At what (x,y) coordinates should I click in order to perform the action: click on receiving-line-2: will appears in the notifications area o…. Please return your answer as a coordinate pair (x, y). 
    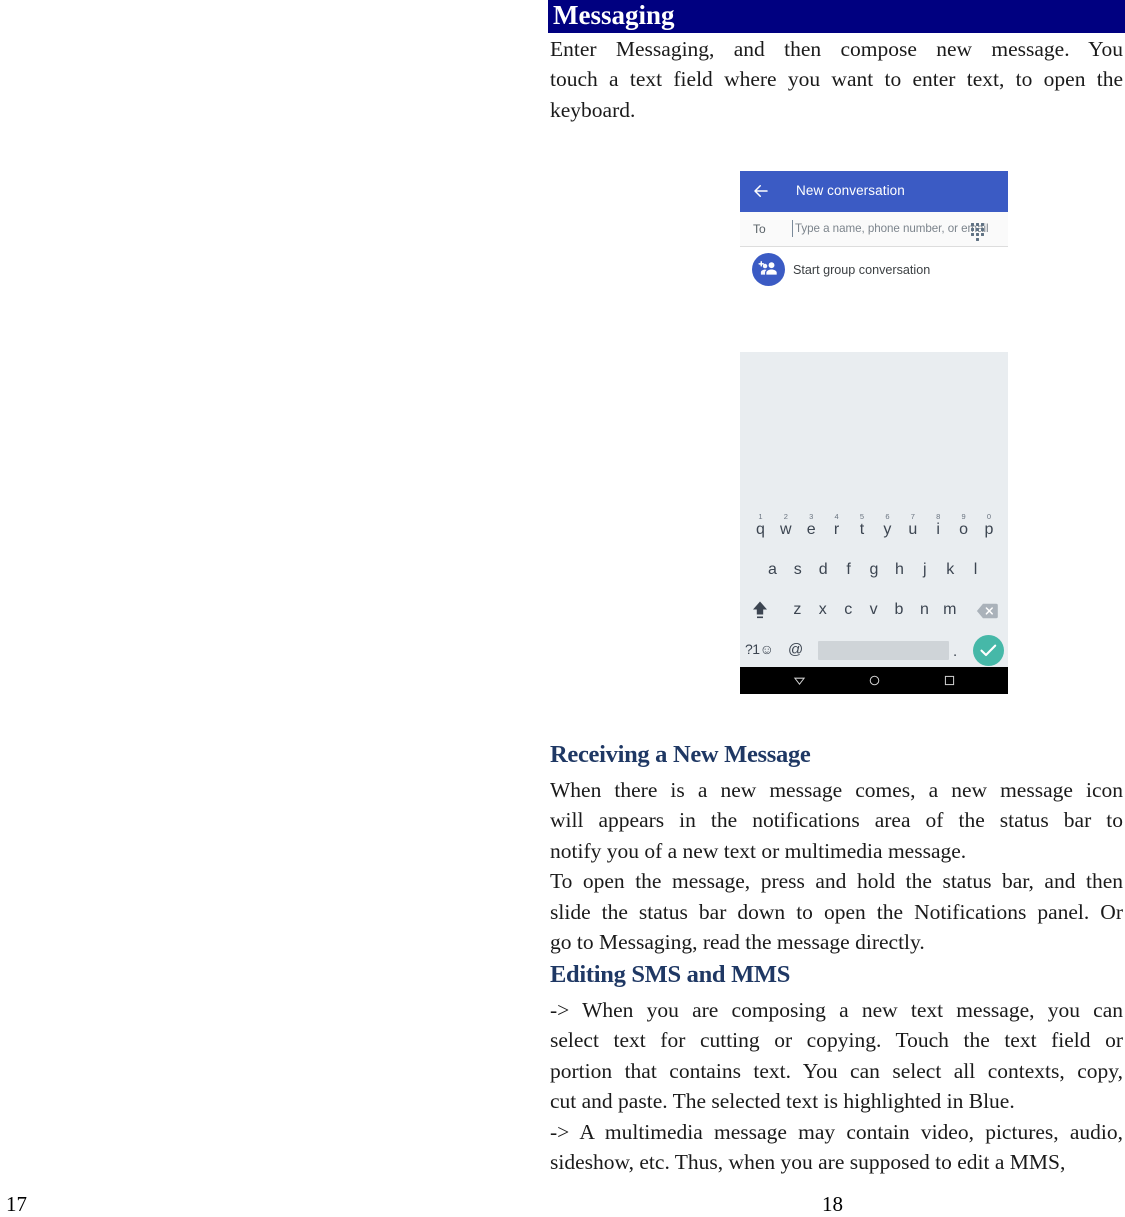
    Looking at the image, I should click on (836, 820).